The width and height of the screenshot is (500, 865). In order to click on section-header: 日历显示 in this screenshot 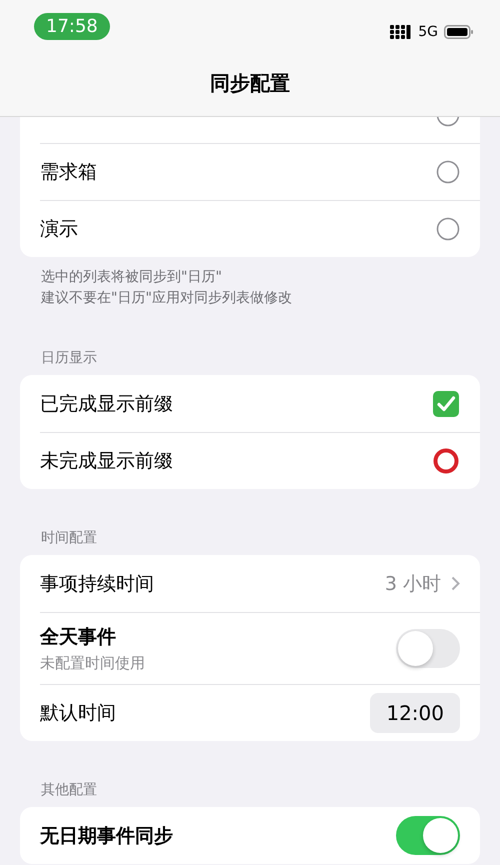, I will do `click(69, 358)`.